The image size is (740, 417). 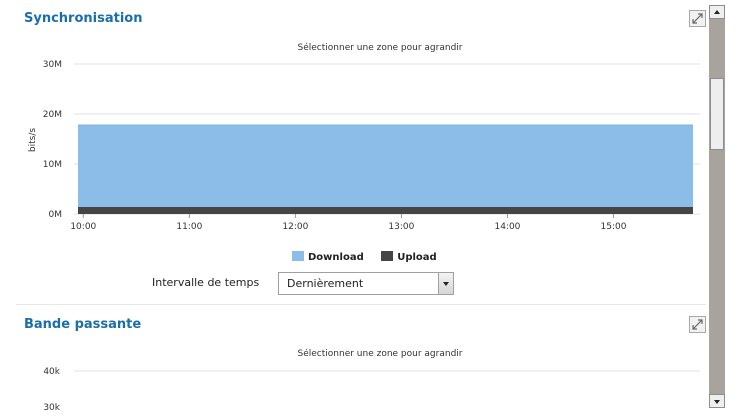 What do you see at coordinates (298, 256) in the screenshot?
I see `legend-swatch-download` at bounding box center [298, 256].